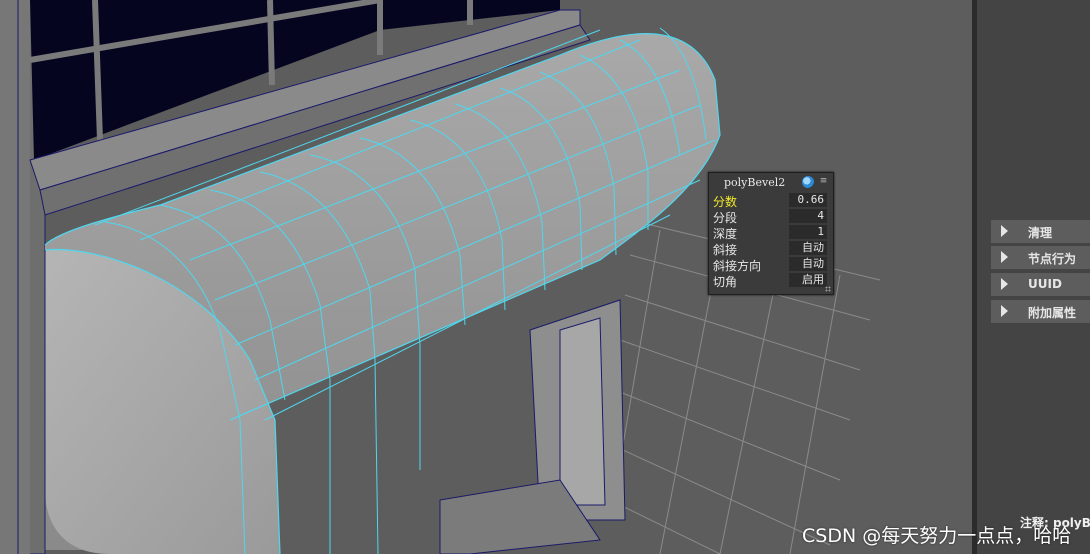  What do you see at coordinates (808, 216) in the screenshot?
I see `attr-value-field: 4` at bounding box center [808, 216].